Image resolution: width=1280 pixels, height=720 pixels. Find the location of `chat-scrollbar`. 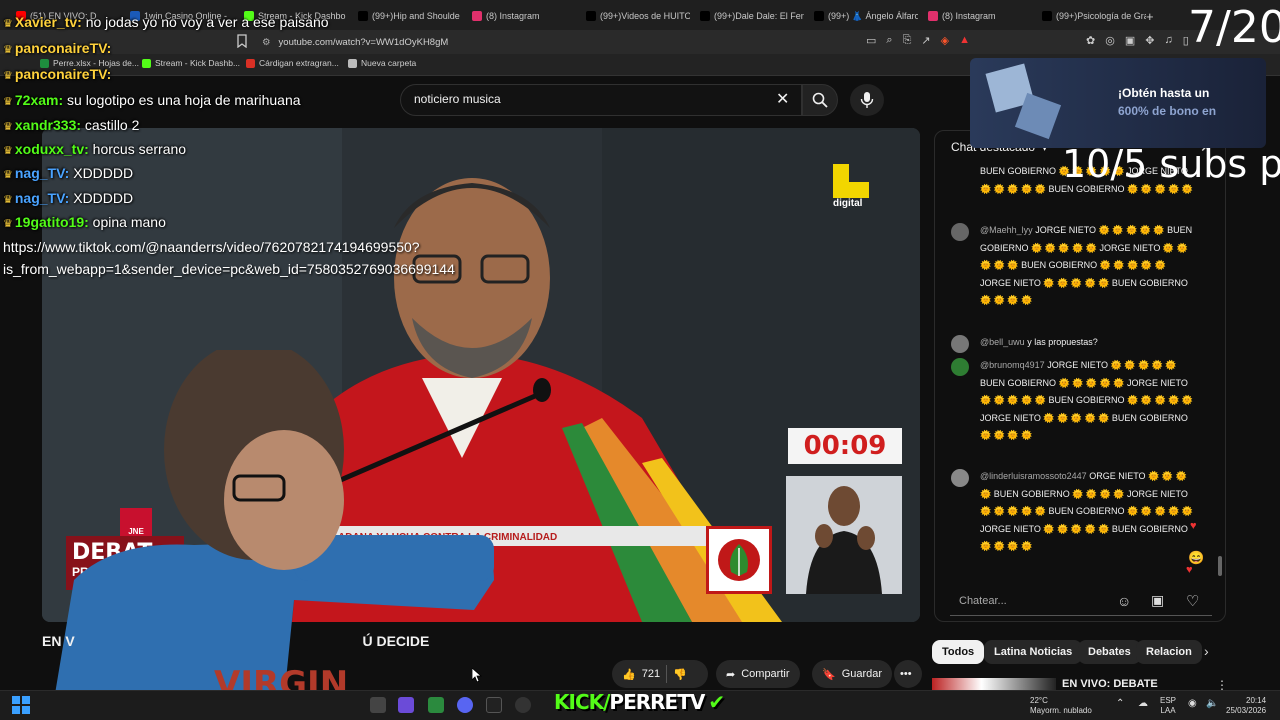

chat-scrollbar is located at coordinates (1220, 566).